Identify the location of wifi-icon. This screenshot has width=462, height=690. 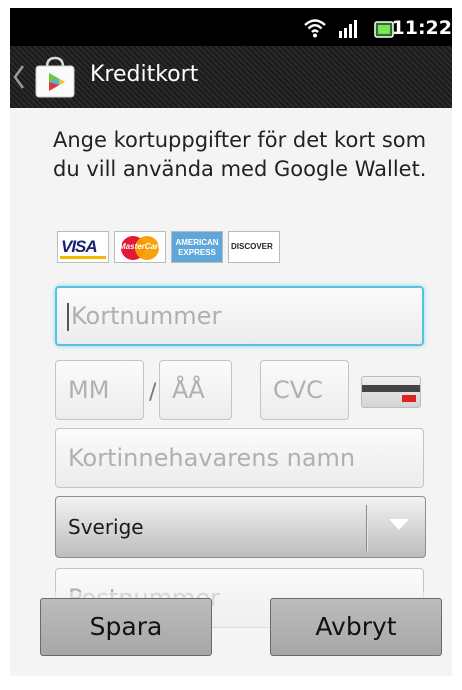
(315, 28).